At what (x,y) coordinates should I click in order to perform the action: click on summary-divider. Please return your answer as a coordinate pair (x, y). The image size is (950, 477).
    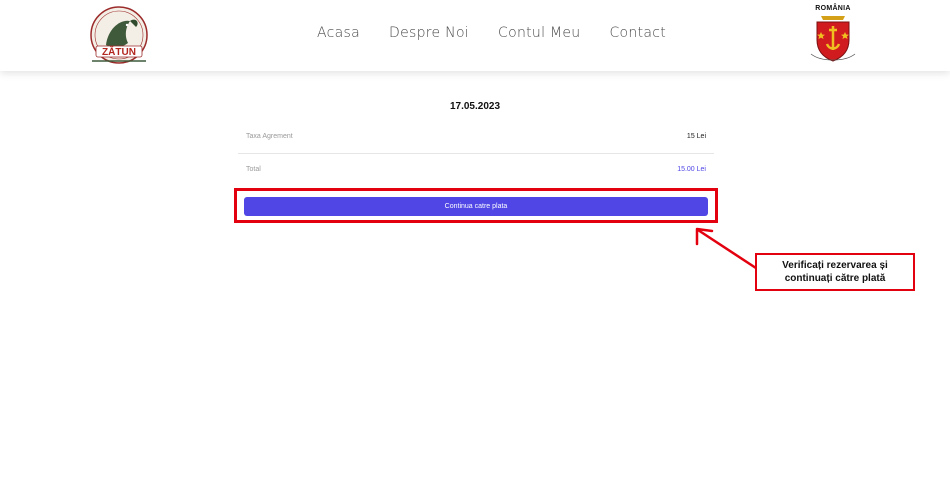
    Looking at the image, I should click on (476, 153).